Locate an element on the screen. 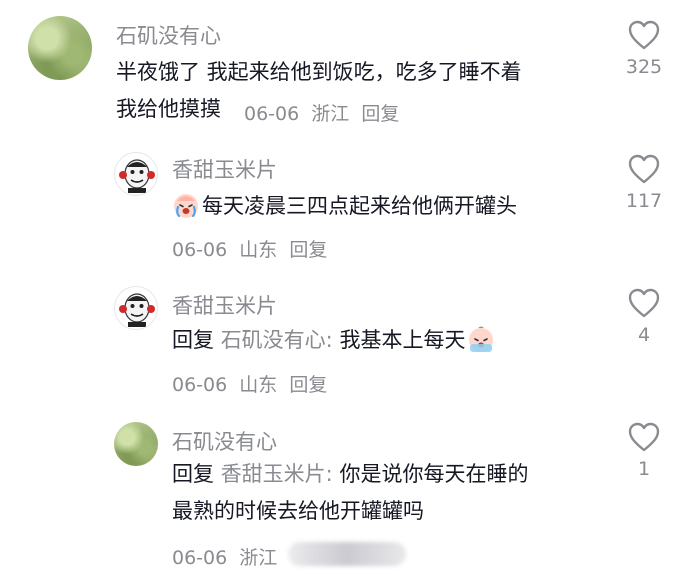  like-button: 4 is located at coordinates (644, 317).